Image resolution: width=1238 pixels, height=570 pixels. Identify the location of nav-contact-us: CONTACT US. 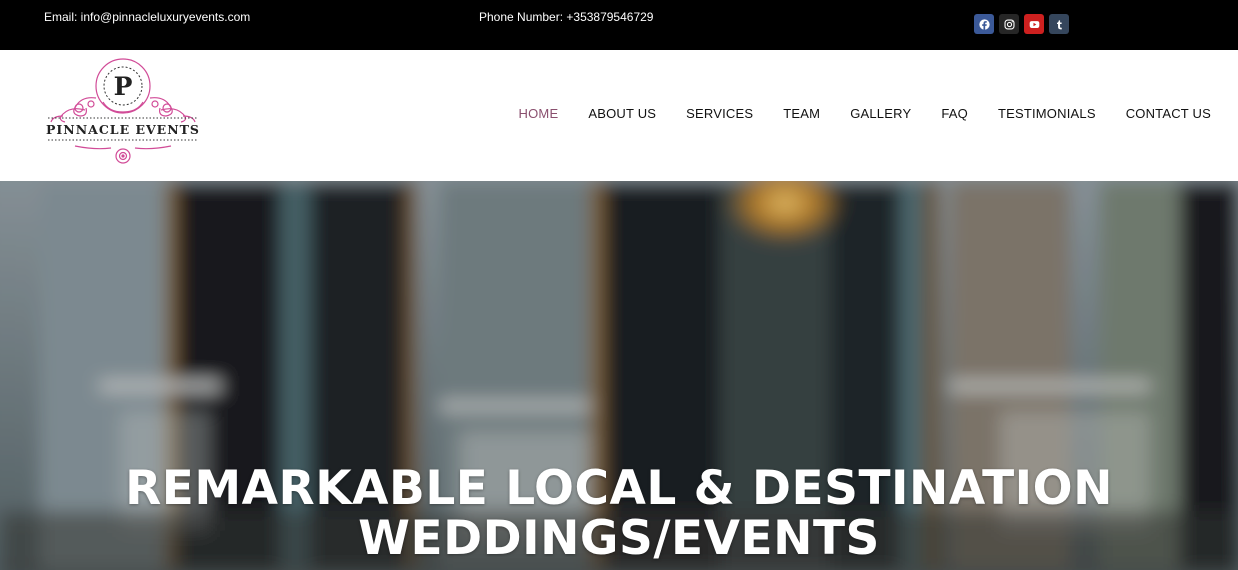
(1168, 113).